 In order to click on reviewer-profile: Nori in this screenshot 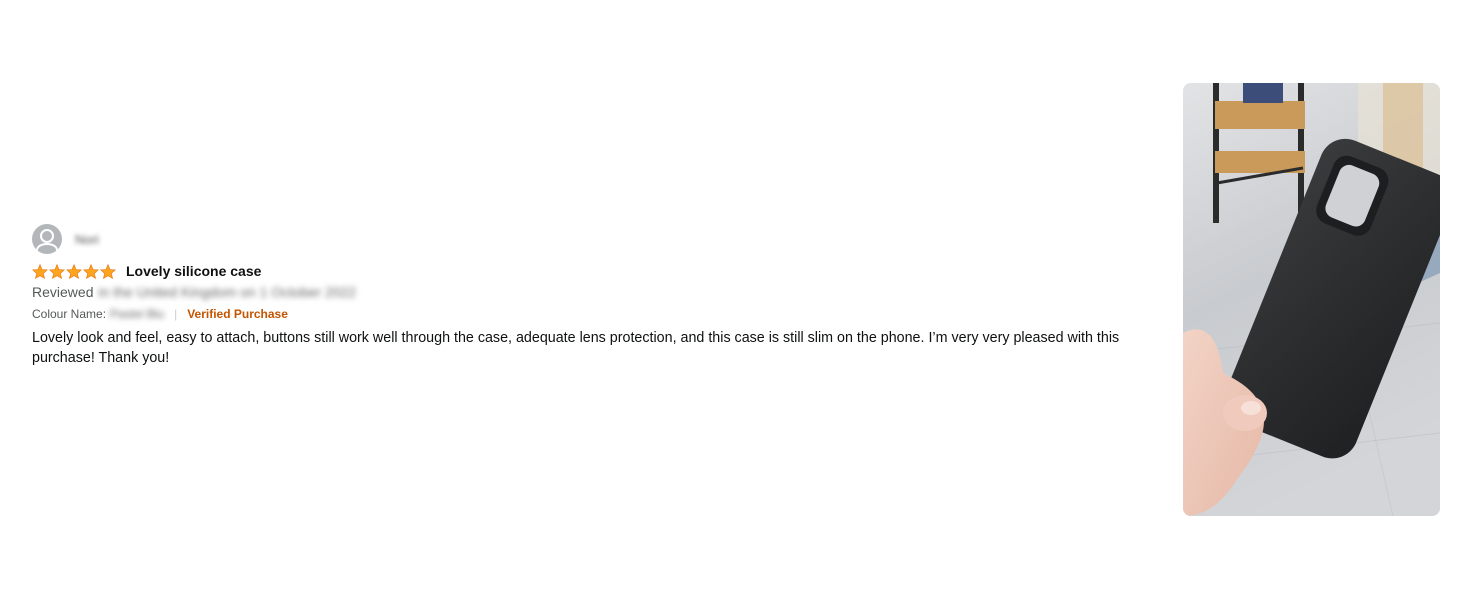, I will do `click(604, 239)`.